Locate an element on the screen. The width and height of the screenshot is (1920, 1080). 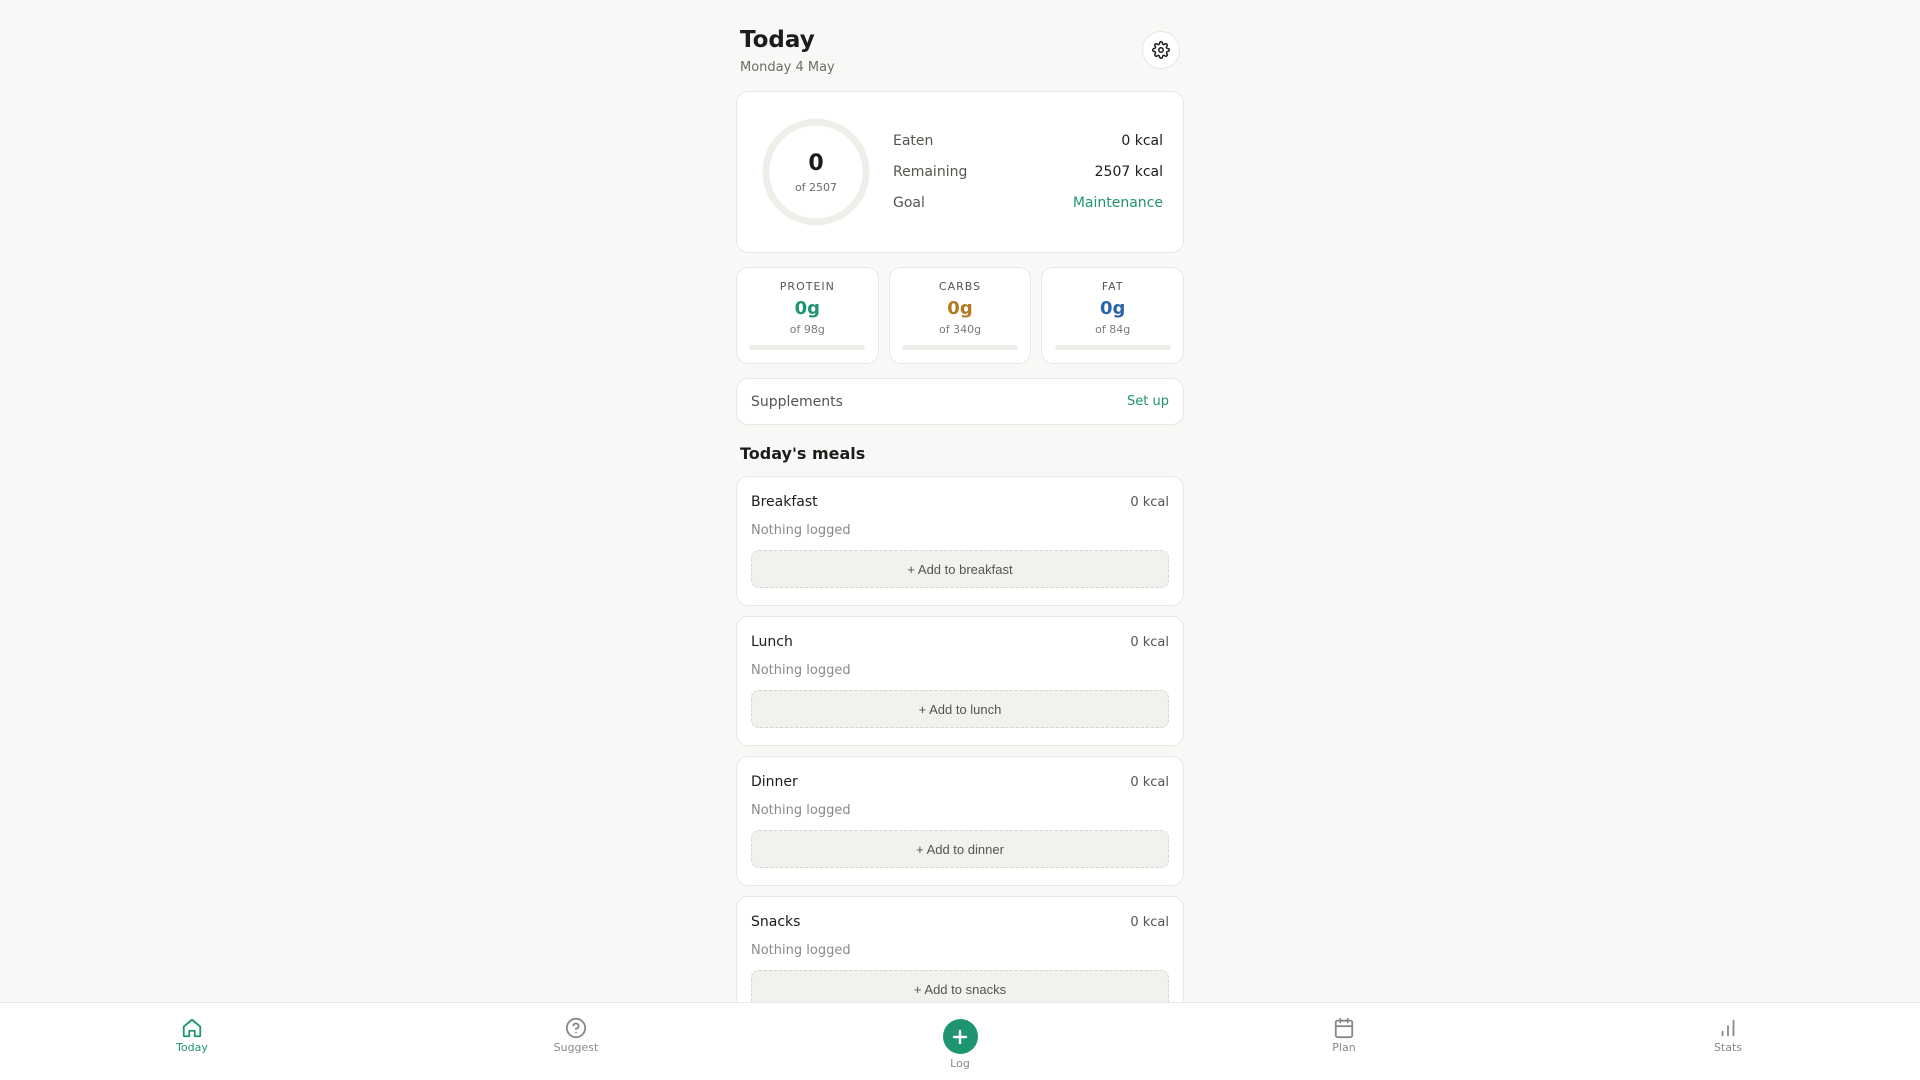
macro-target: of 340g is located at coordinates (960, 329).